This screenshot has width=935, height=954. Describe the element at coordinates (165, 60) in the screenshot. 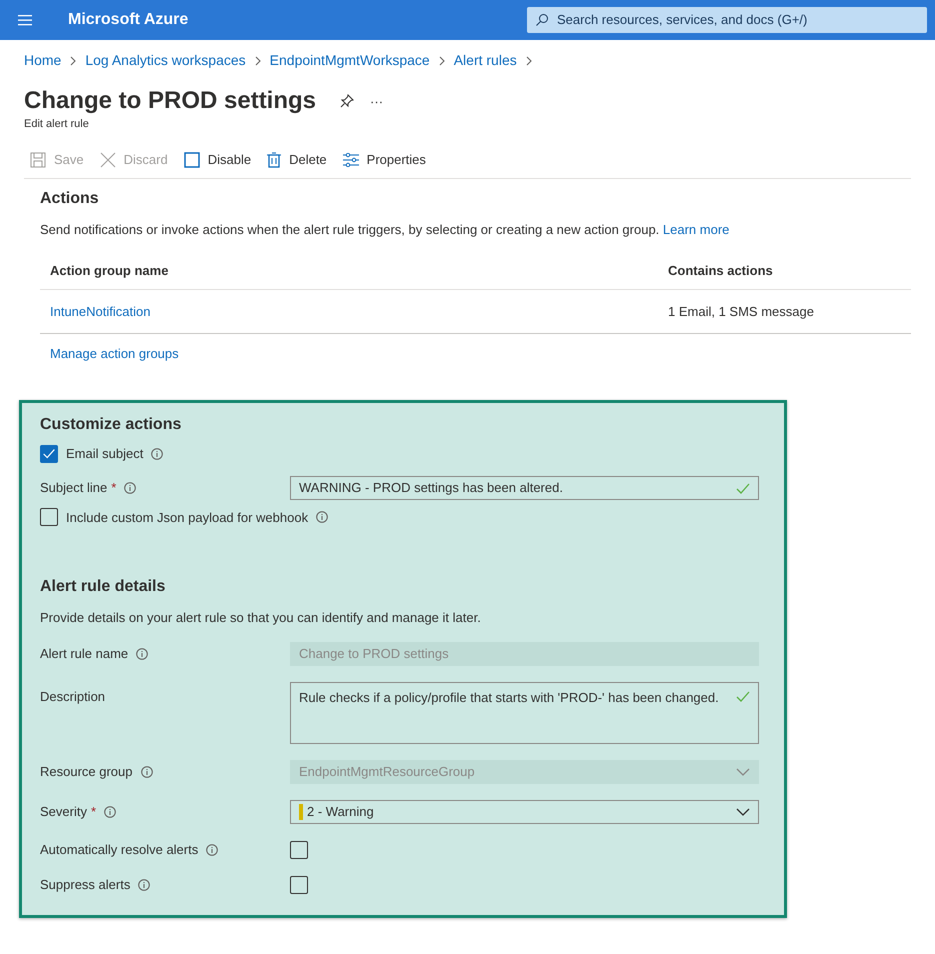

I see `breadcrumb-link: Log Analytics workspaces` at that location.